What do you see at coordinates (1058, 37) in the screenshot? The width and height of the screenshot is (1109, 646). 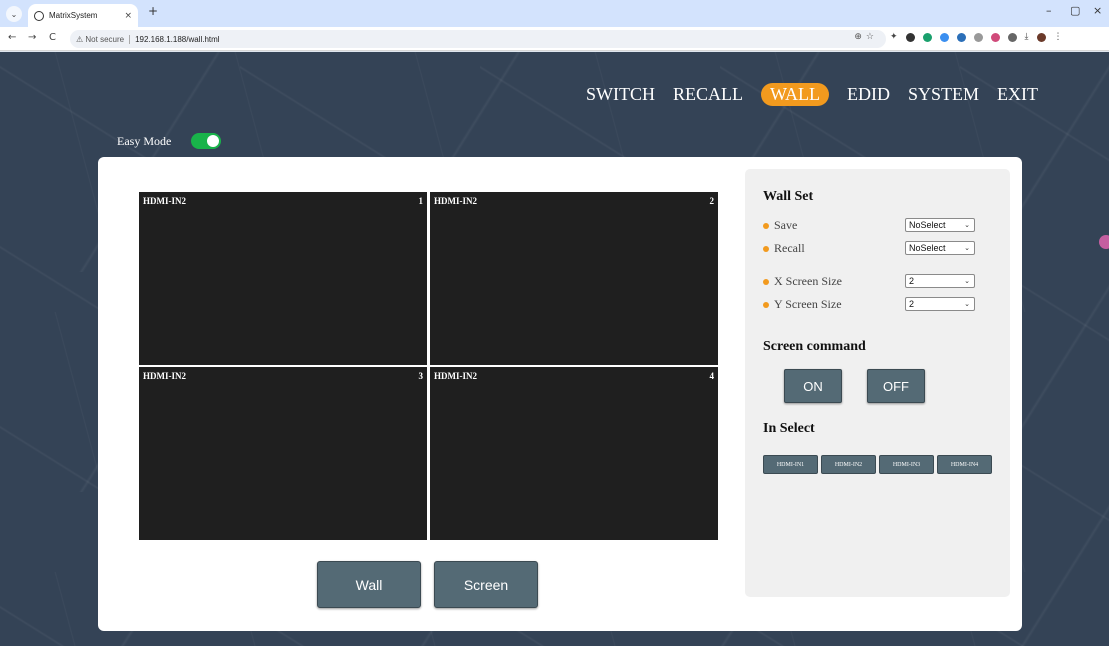 I see `menu-icon: ⋮` at bounding box center [1058, 37].